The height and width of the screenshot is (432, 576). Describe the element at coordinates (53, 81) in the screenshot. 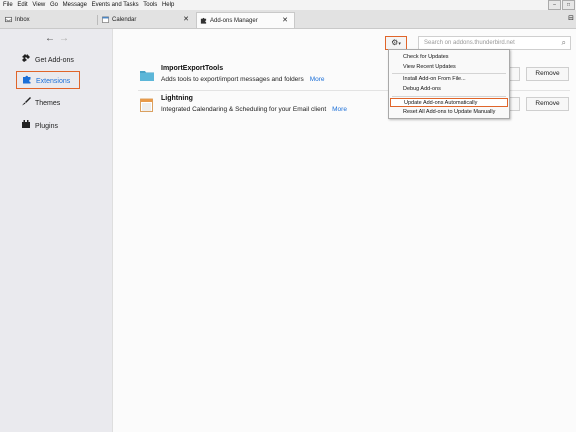

I see `sidebar-item-label: Extensions` at that location.